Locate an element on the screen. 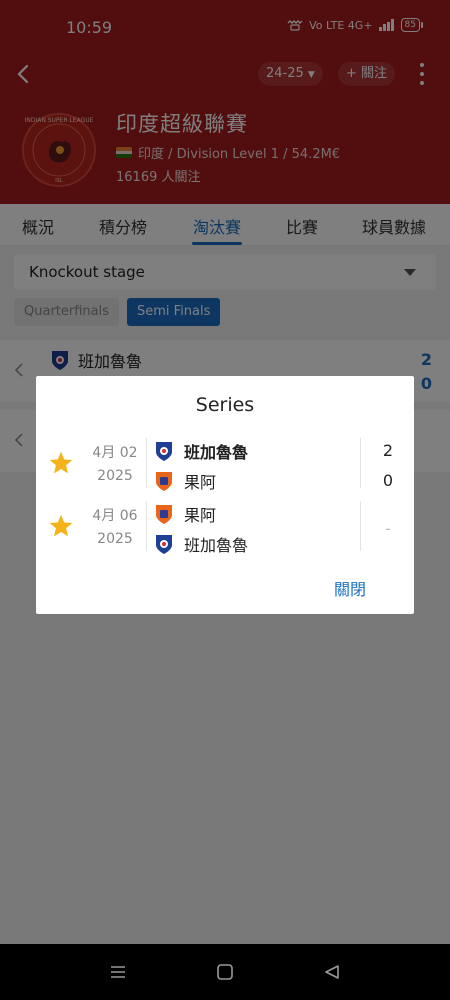 This screenshot has width=450, height=1000. match-date: 4月 06 2025 is located at coordinates (115, 527).